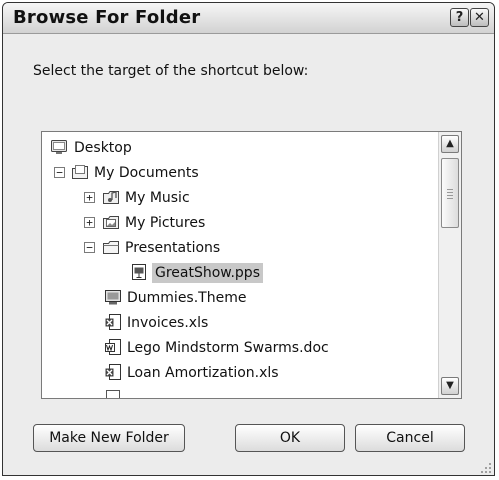  I want to click on tree-item-label: Lego Mindstorm Swarms.doc, so click(228, 348).